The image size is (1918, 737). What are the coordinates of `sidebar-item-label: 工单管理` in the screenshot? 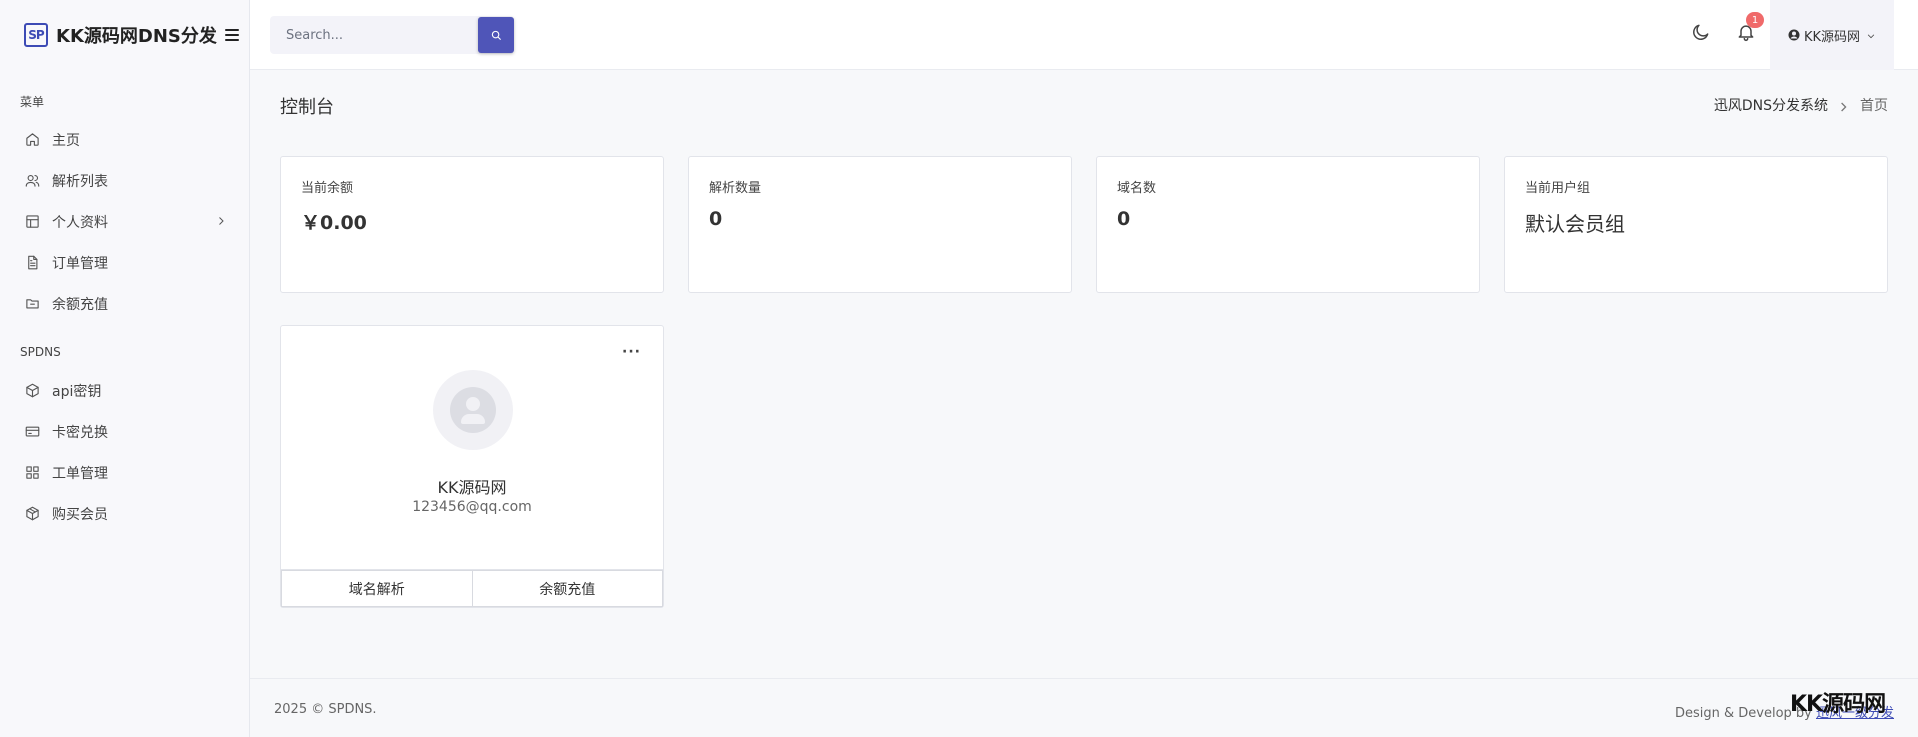 It's located at (80, 473).